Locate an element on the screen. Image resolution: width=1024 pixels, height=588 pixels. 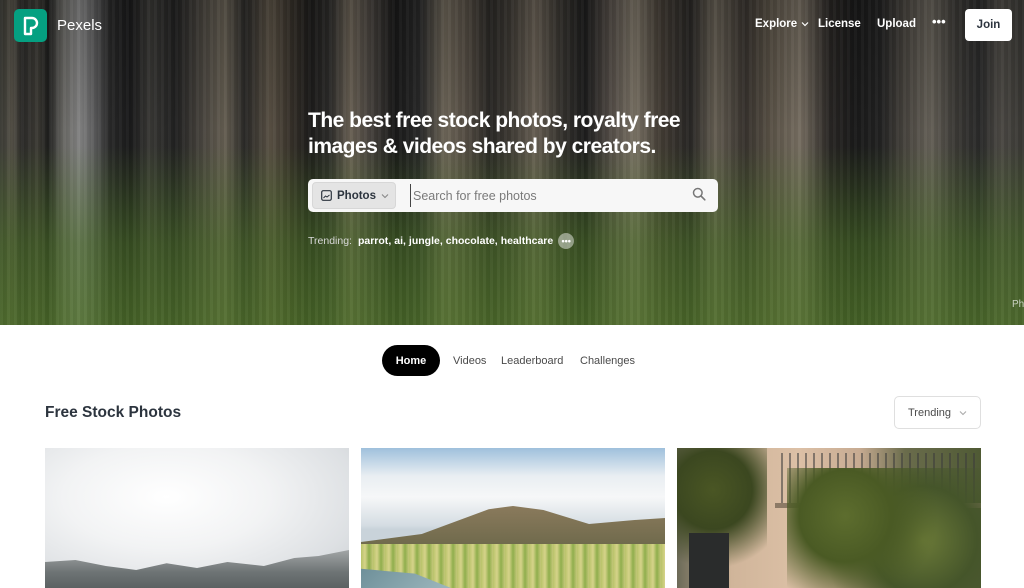
search-icon is located at coordinates (699, 194).